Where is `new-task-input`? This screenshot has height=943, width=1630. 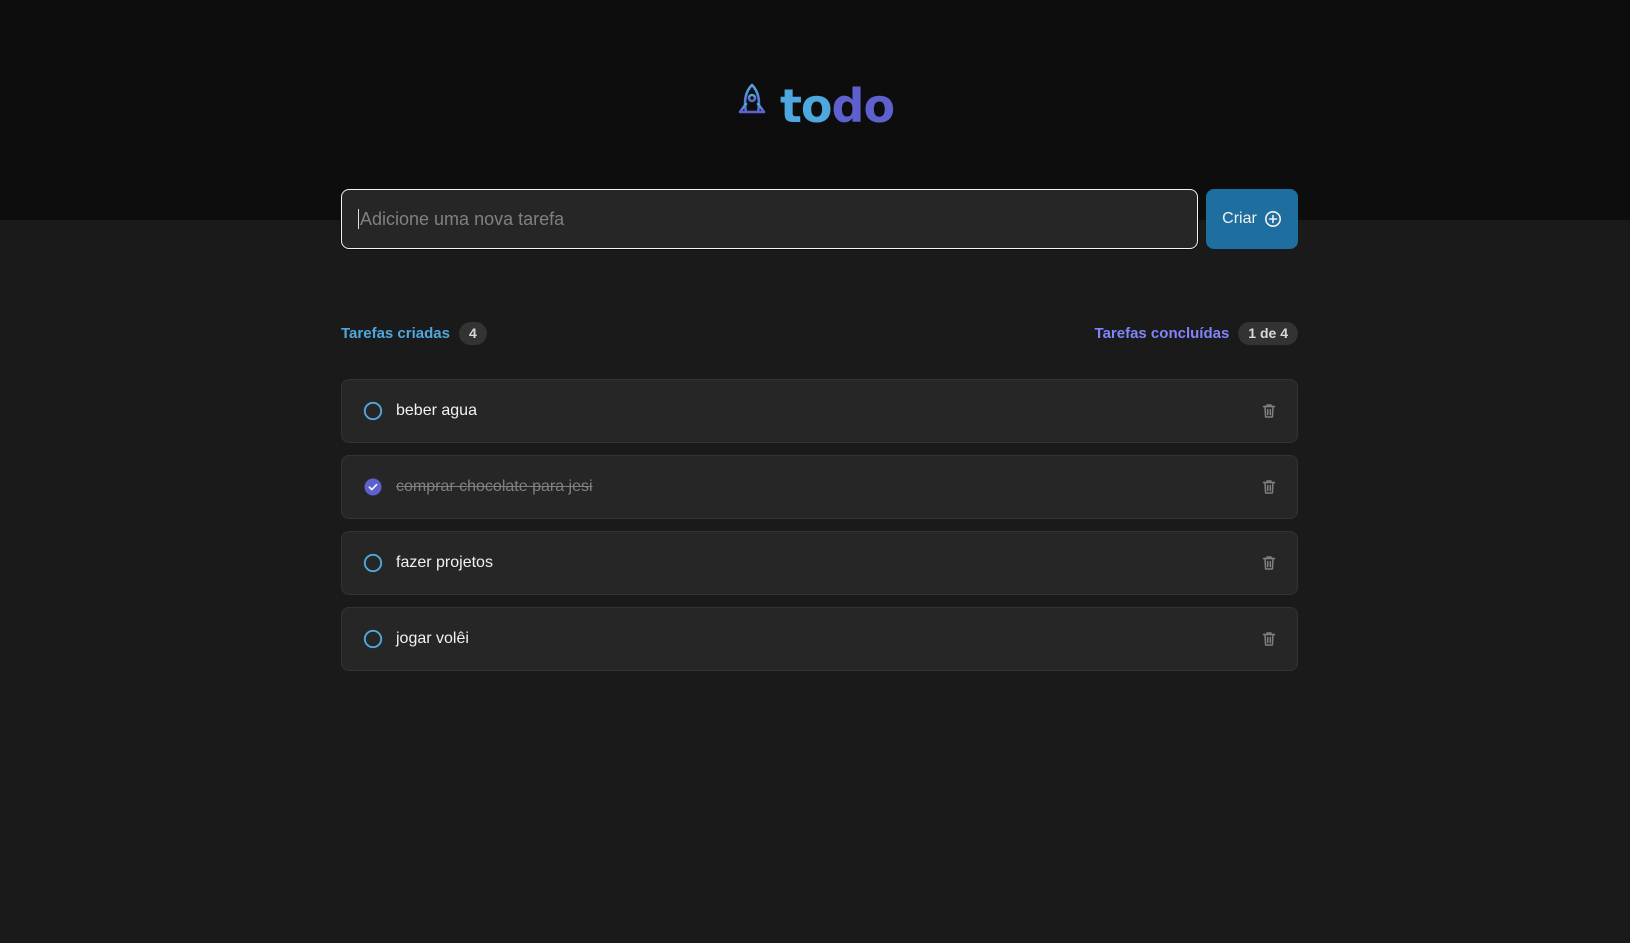 new-task-input is located at coordinates (770, 219).